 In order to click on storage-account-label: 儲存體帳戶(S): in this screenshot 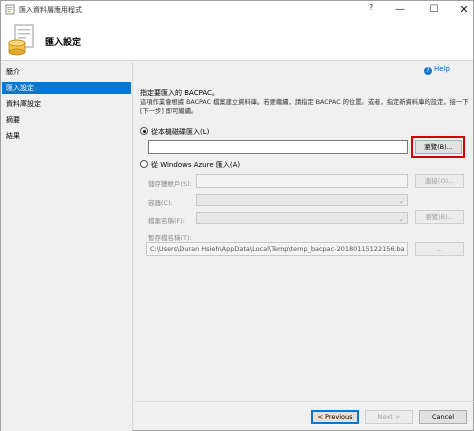, I will do `click(170, 184)`.